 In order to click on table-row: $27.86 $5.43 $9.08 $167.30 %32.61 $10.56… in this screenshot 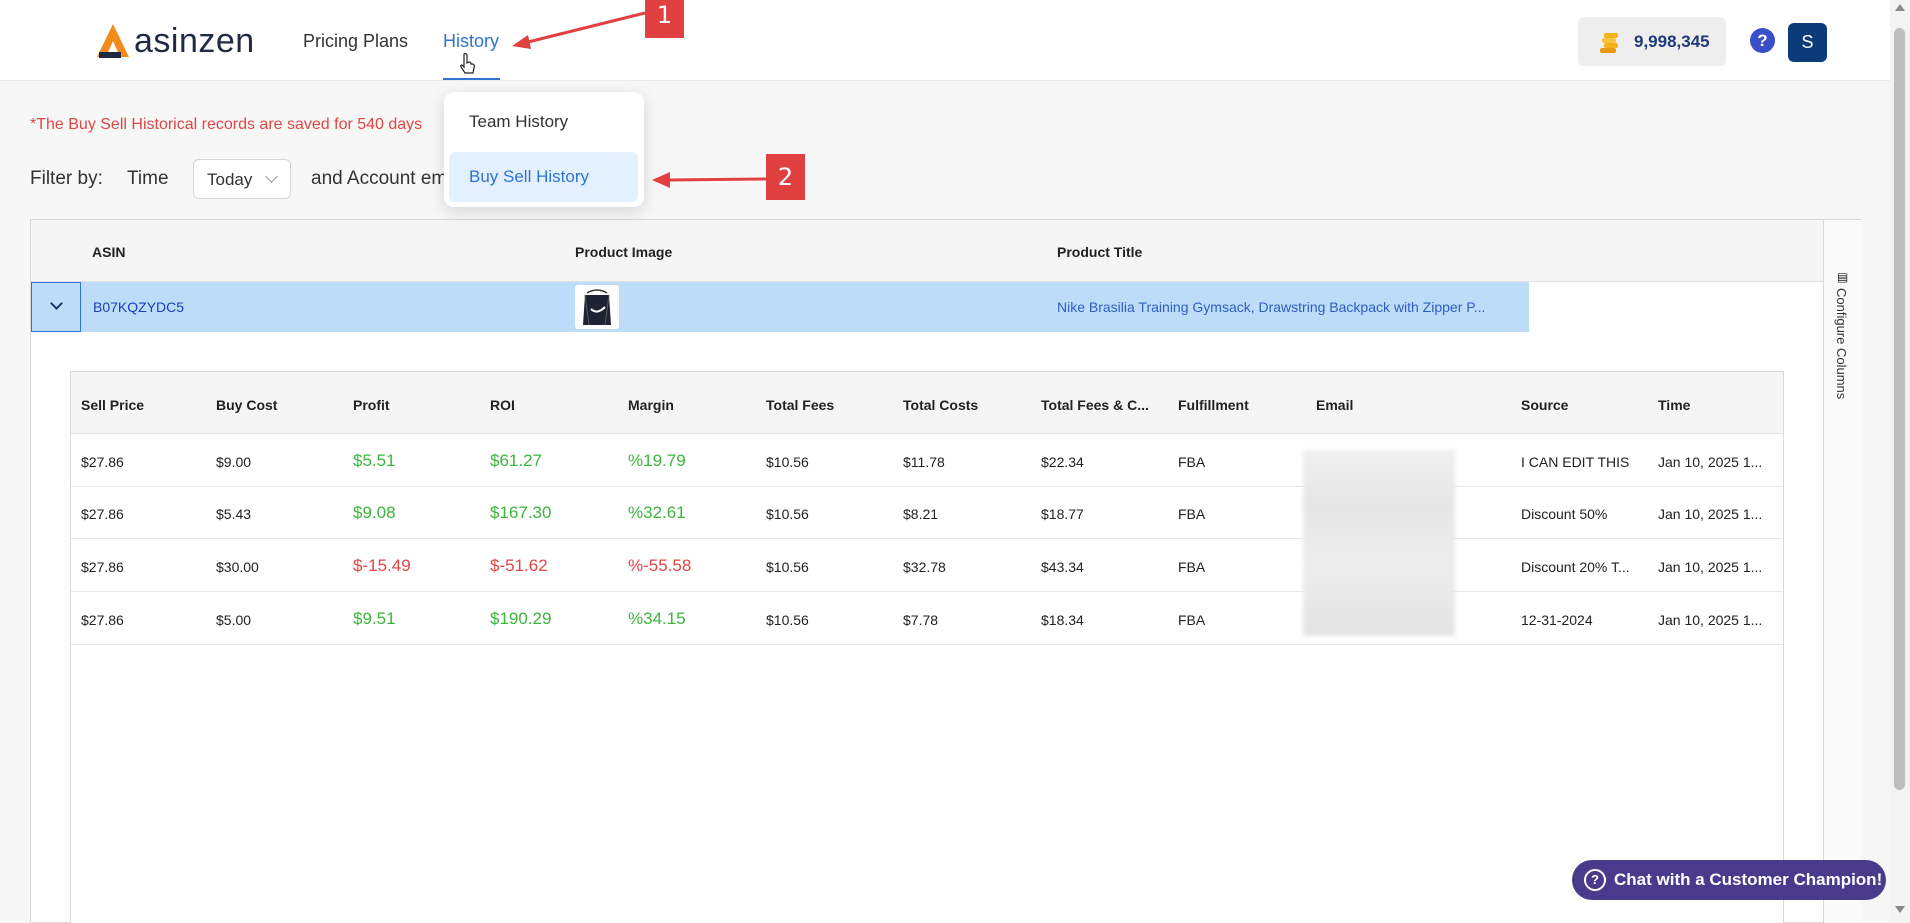, I will do `click(927, 513)`.